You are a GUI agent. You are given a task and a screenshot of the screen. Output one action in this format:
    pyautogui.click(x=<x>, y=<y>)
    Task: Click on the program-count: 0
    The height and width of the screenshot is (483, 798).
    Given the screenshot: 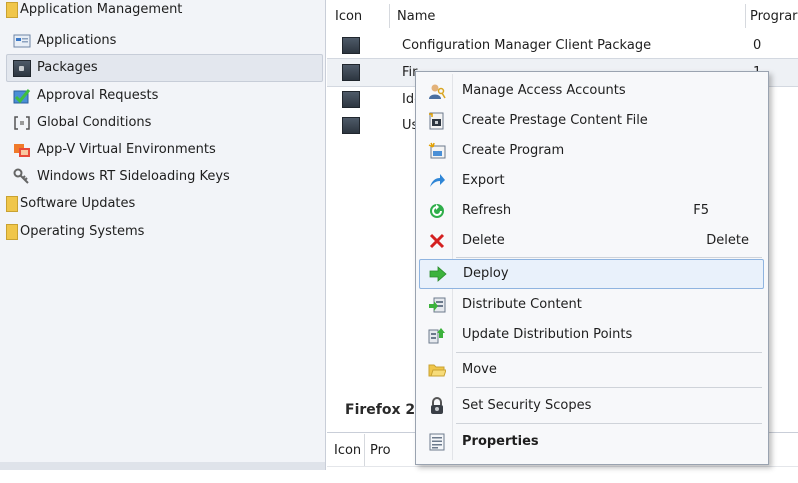 What is the action you would take?
    pyautogui.click(x=757, y=45)
    